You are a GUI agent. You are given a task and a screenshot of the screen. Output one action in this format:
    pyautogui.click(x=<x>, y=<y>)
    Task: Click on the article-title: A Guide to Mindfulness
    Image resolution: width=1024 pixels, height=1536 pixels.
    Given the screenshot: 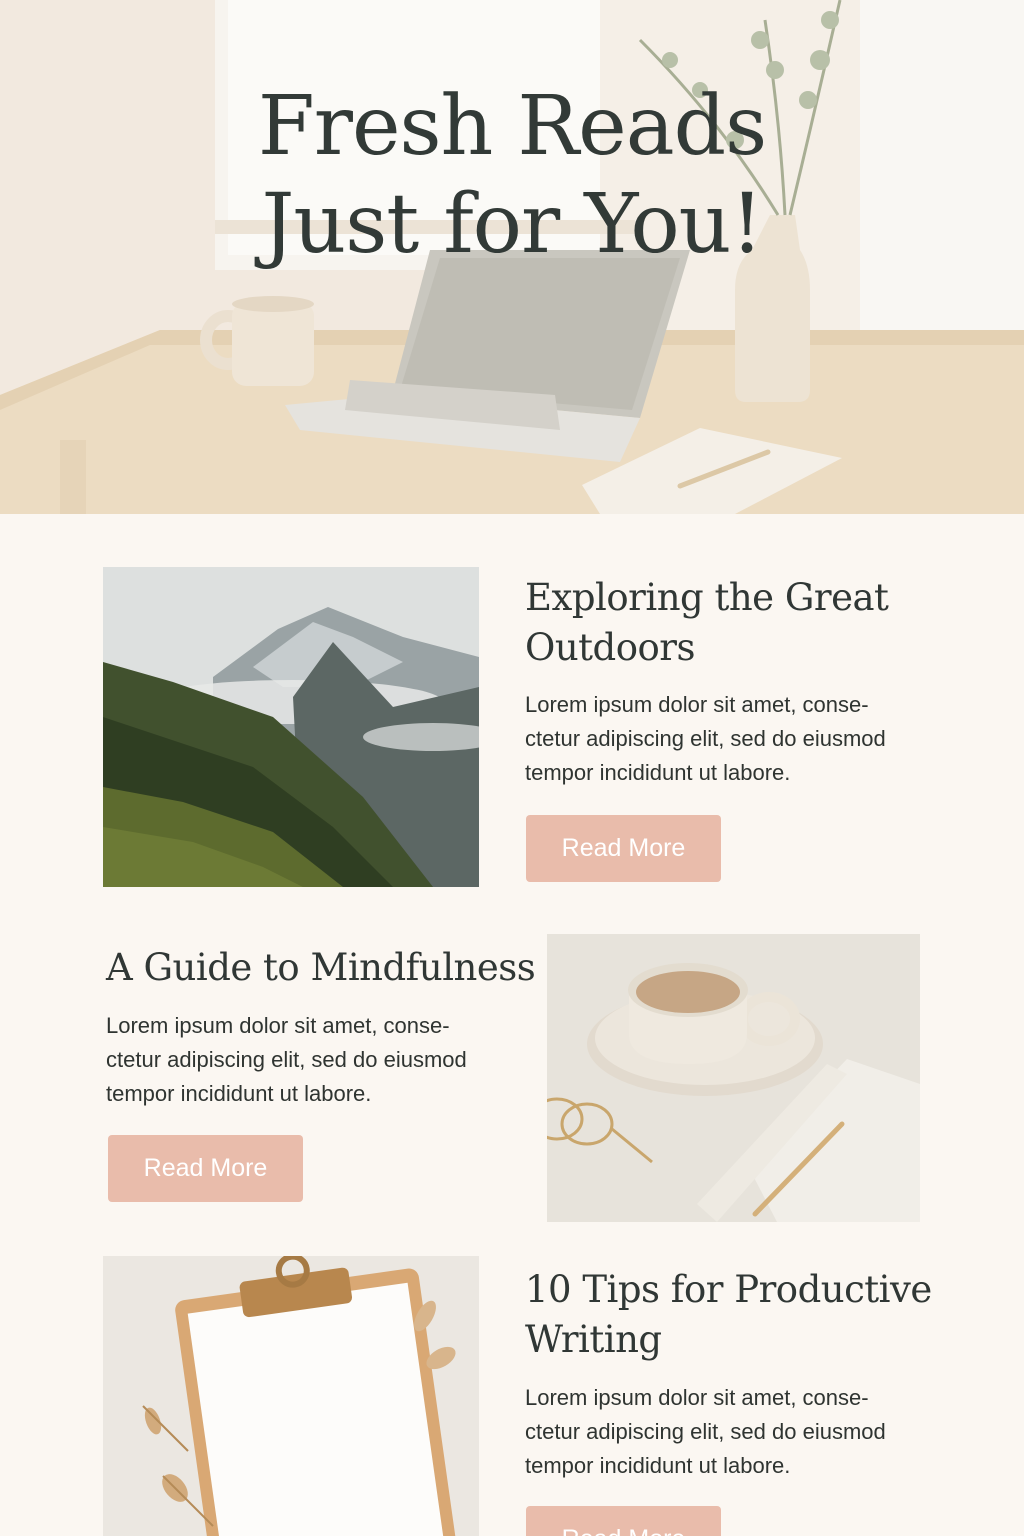 What is the action you would take?
    pyautogui.click(x=326, y=968)
    